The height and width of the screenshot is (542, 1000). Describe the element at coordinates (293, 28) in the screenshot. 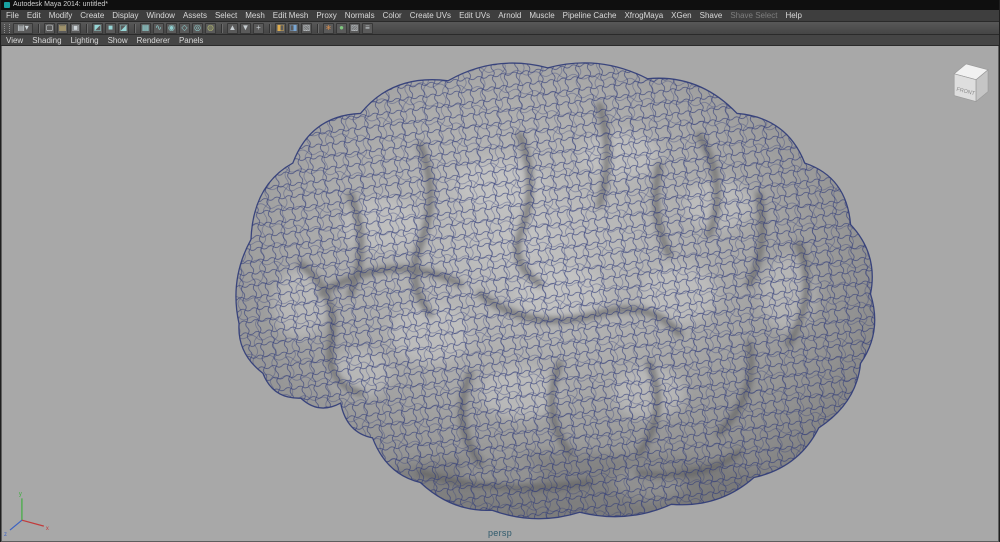

I see `ipr-render-icon: ◨` at that location.